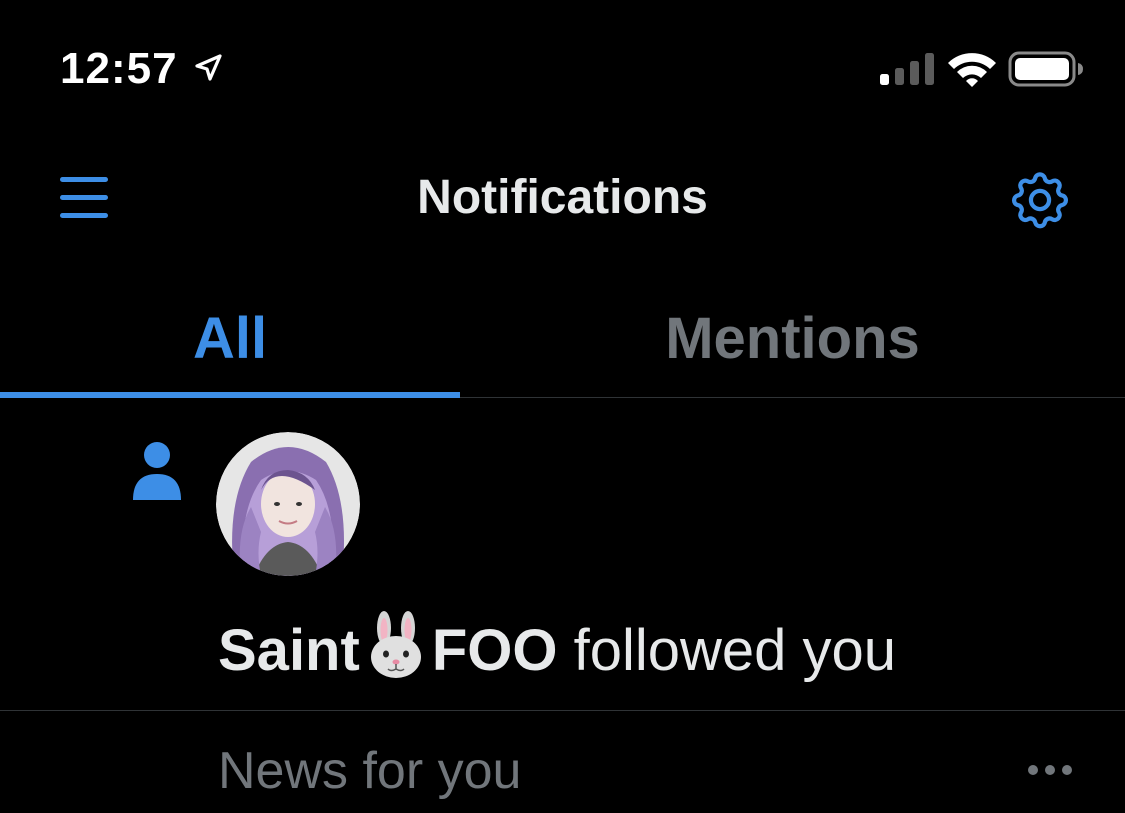 This screenshot has height=813, width=1125. What do you see at coordinates (907, 69) in the screenshot?
I see `cellular-signal-icon` at bounding box center [907, 69].